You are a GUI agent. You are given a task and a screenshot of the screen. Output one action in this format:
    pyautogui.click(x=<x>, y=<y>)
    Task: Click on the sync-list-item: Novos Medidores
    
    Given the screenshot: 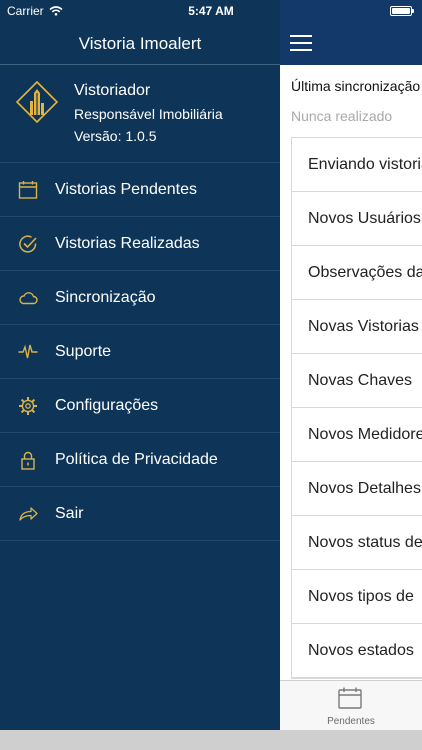 What is the action you would take?
    pyautogui.click(x=357, y=435)
    